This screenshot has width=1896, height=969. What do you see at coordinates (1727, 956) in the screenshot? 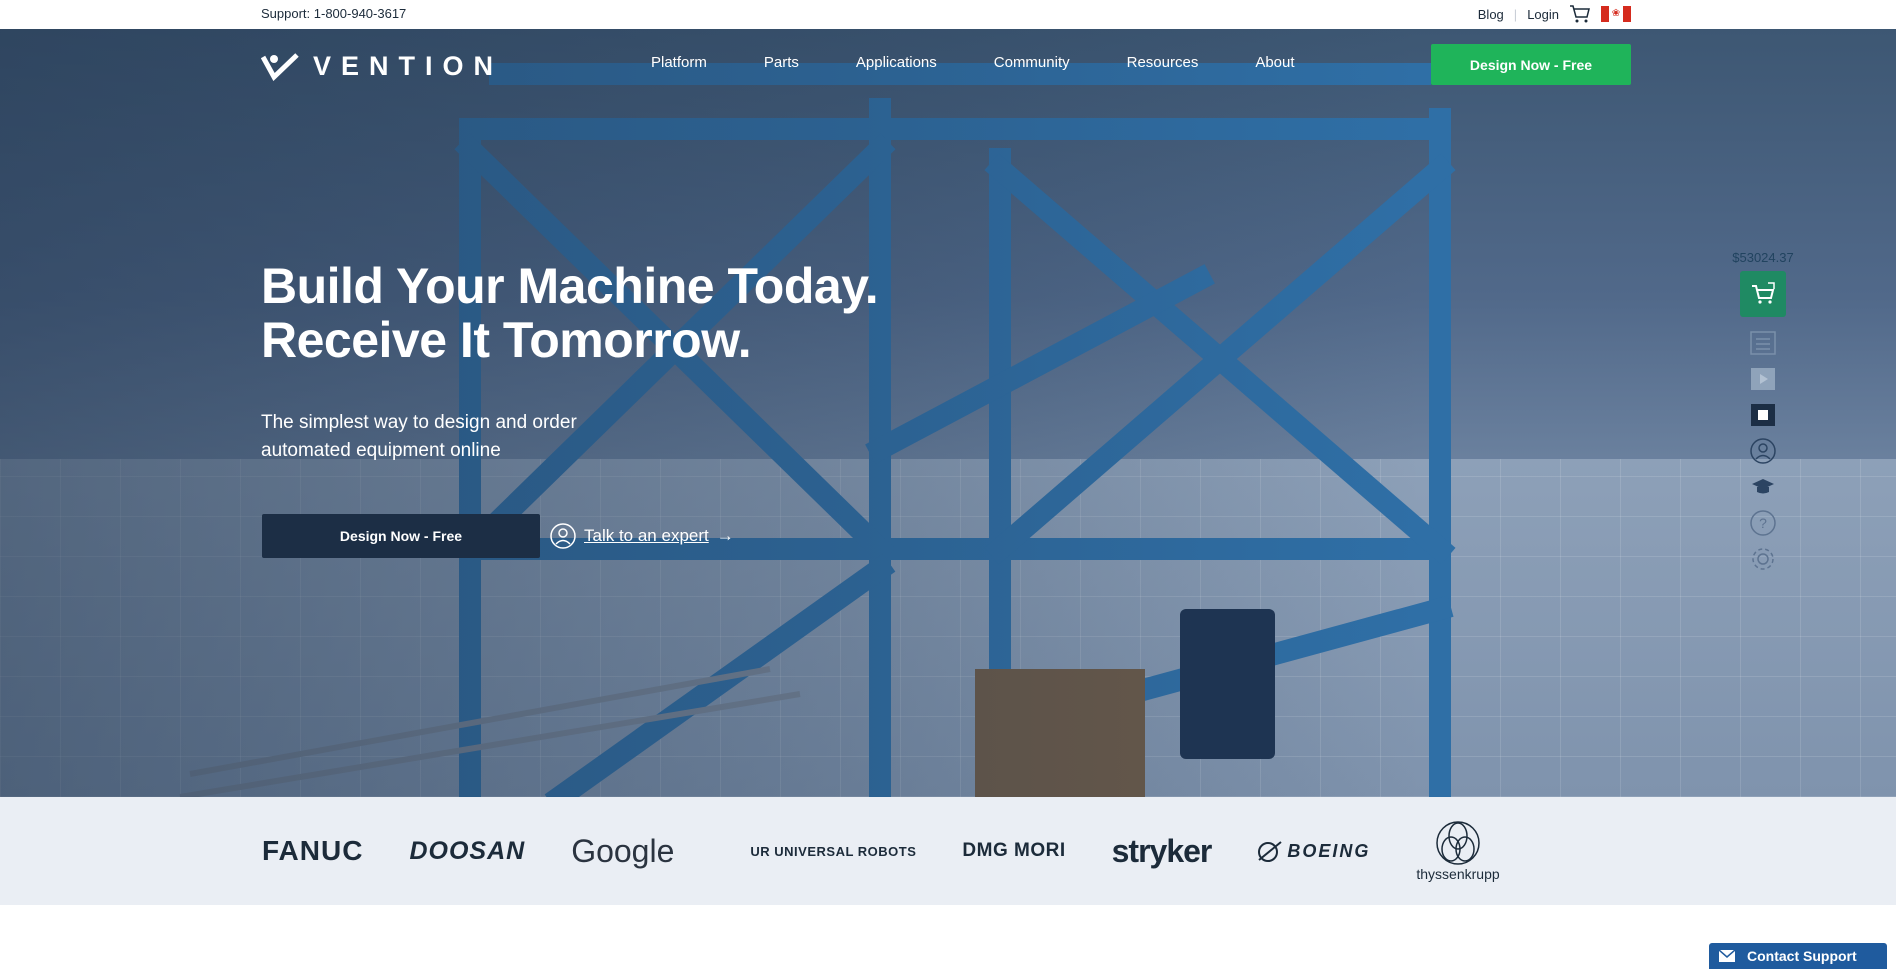
I see `envelope-icon` at bounding box center [1727, 956].